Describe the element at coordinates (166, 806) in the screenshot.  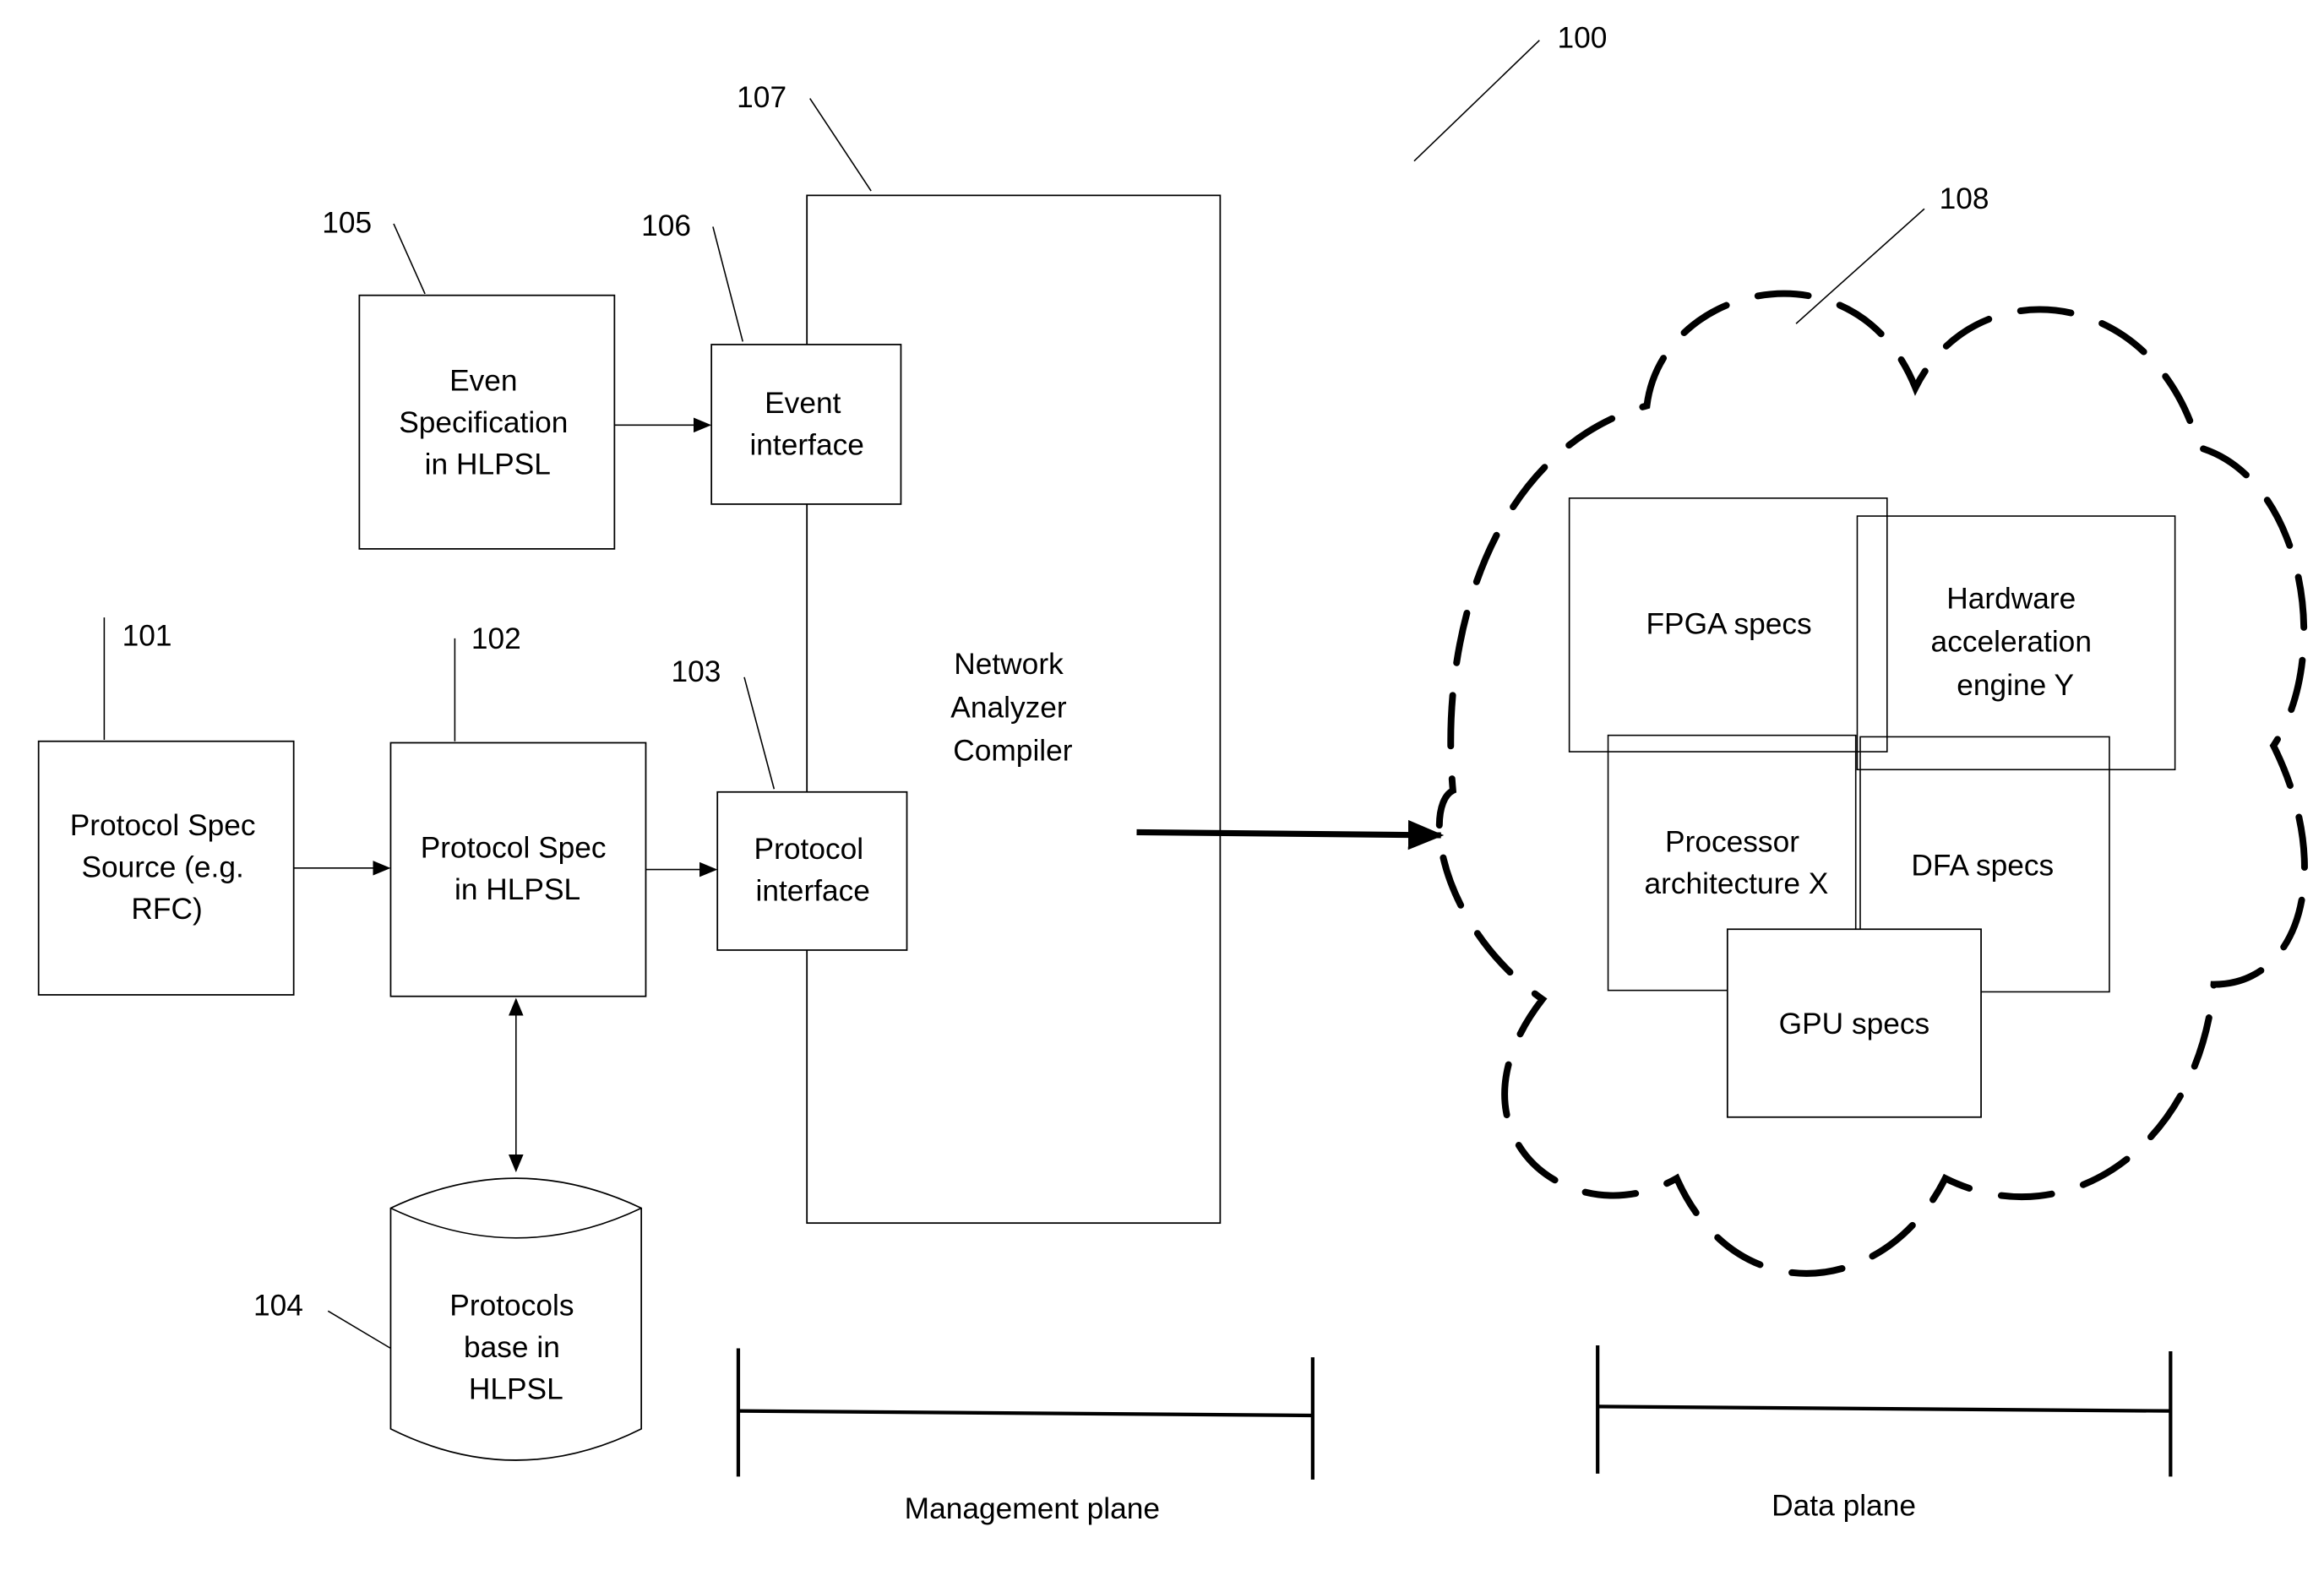
I see `protocol-spec-source-block: 101 Protocol Spec Source (e.g. RFC)` at that location.